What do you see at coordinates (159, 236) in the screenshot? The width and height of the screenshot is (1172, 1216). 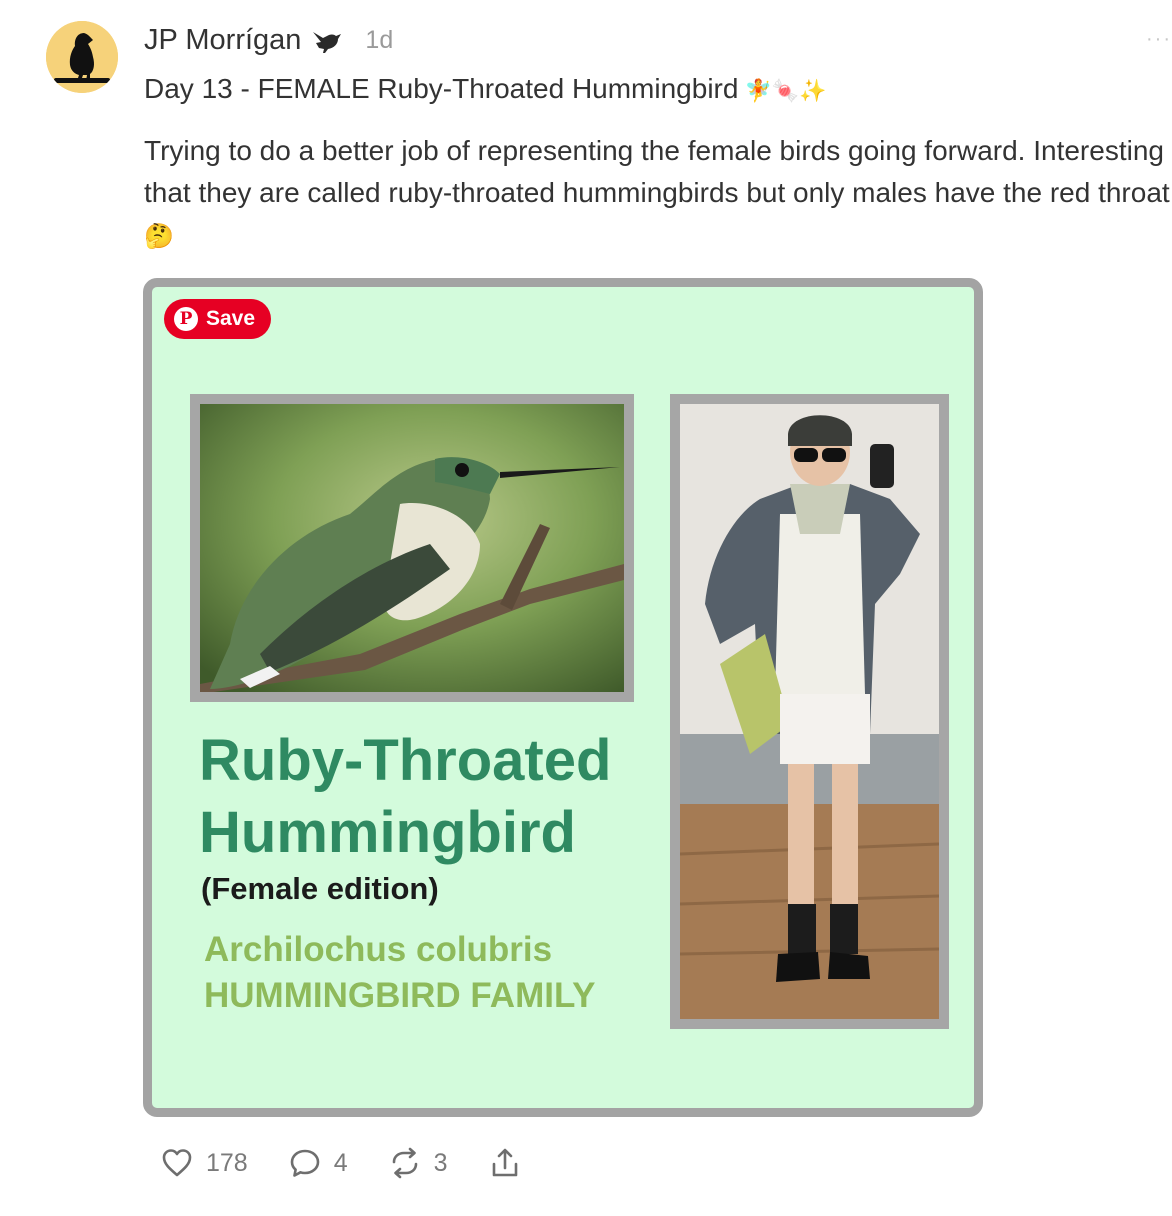 I see `thinking-emoji: 🤔` at bounding box center [159, 236].